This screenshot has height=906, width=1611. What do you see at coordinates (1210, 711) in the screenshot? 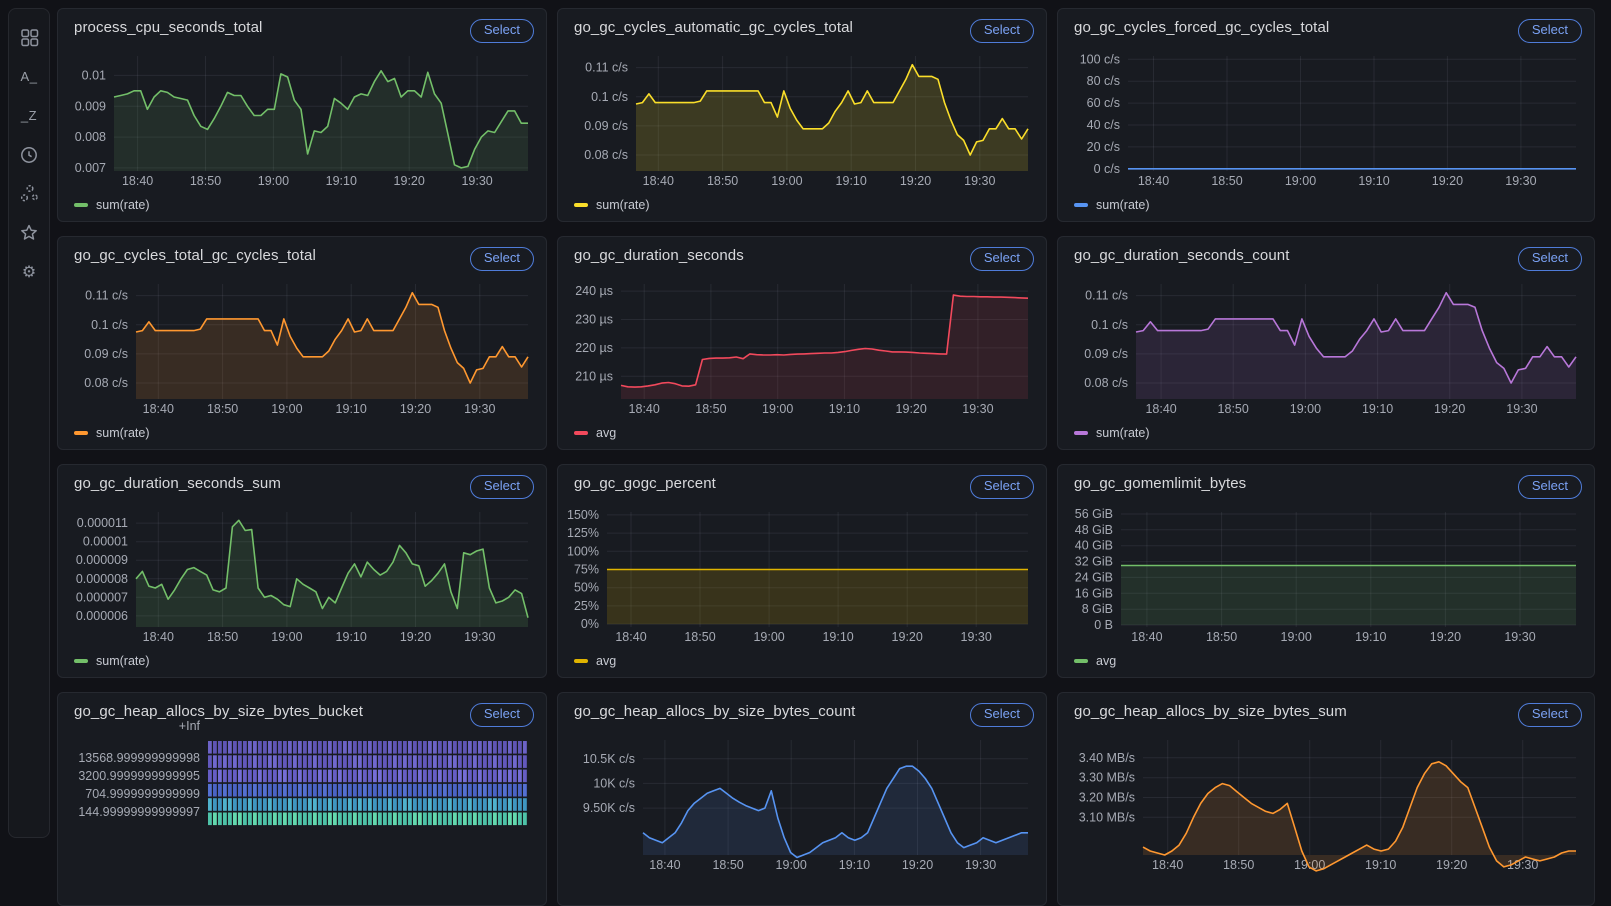
I see `panel-title: go_gc_heap_allocs_by_size_bytes_sum` at bounding box center [1210, 711].